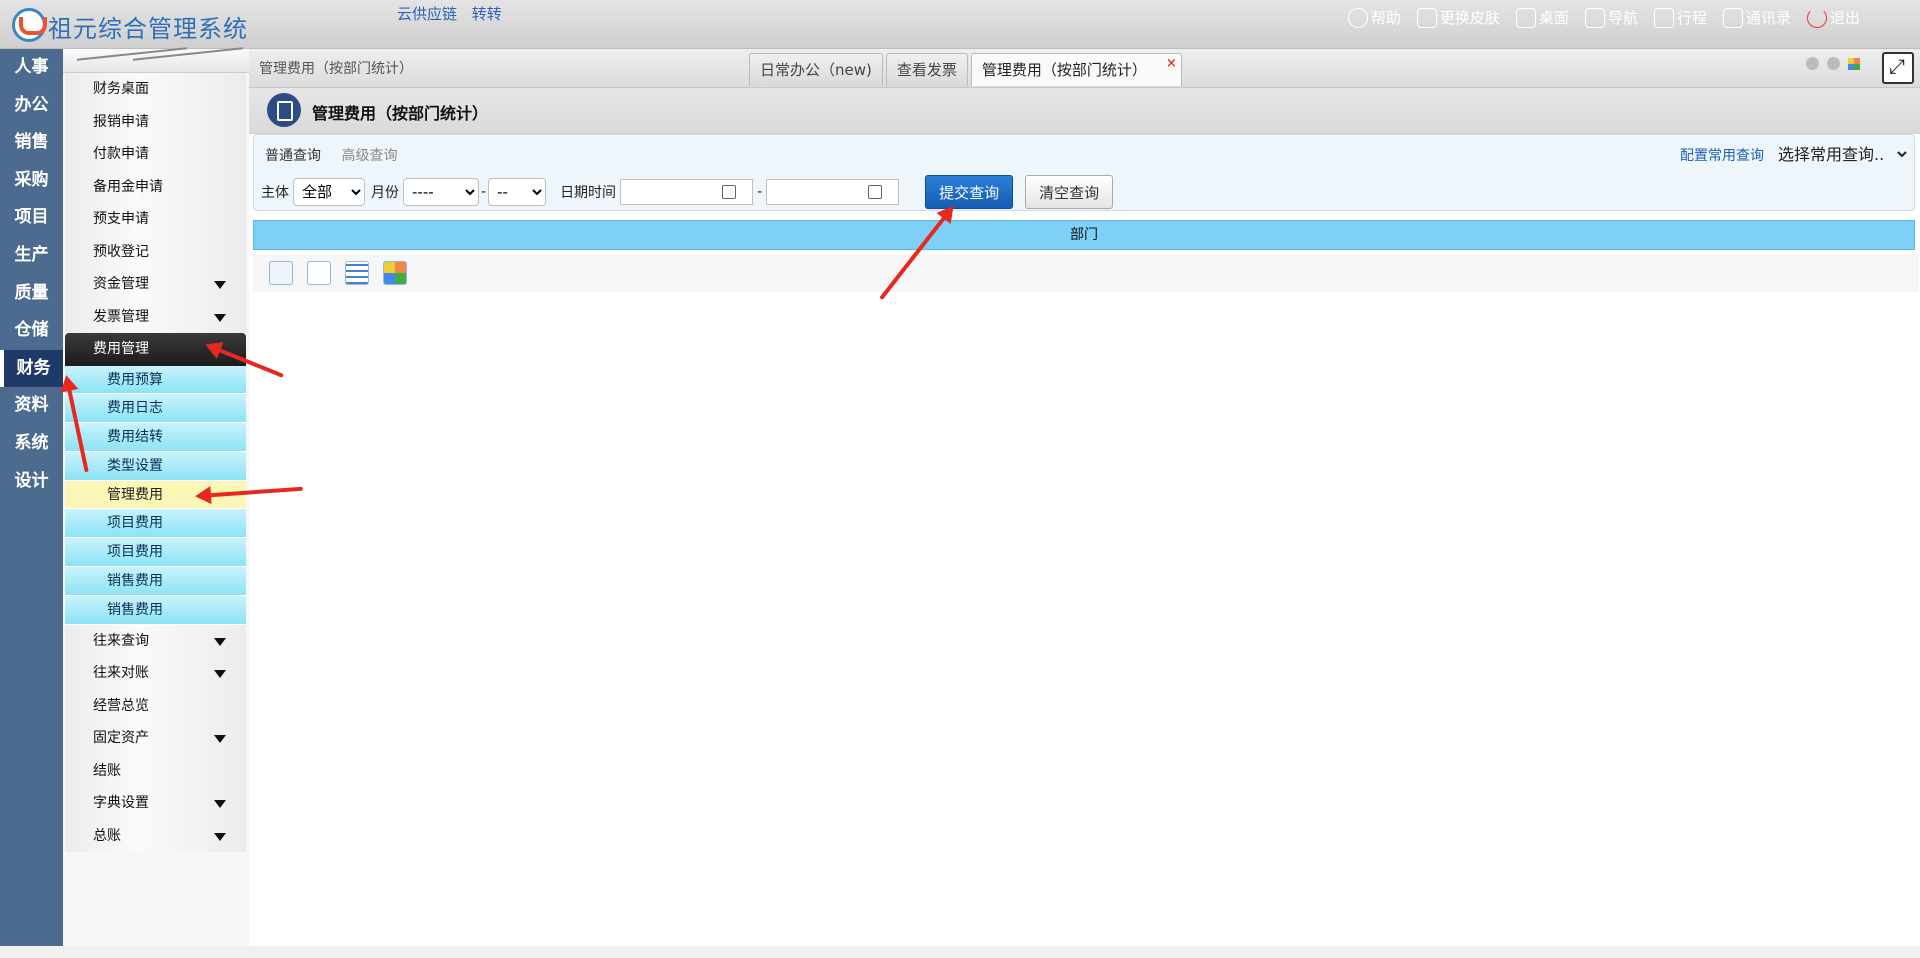 Image resolution: width=1920 pixels, height=958 pixels. What do you see at coordinates (155, 581) in the screenshot?
I see `sidebar-subitem-sales-expense: 销售费用` at bounding box center [155, 581].